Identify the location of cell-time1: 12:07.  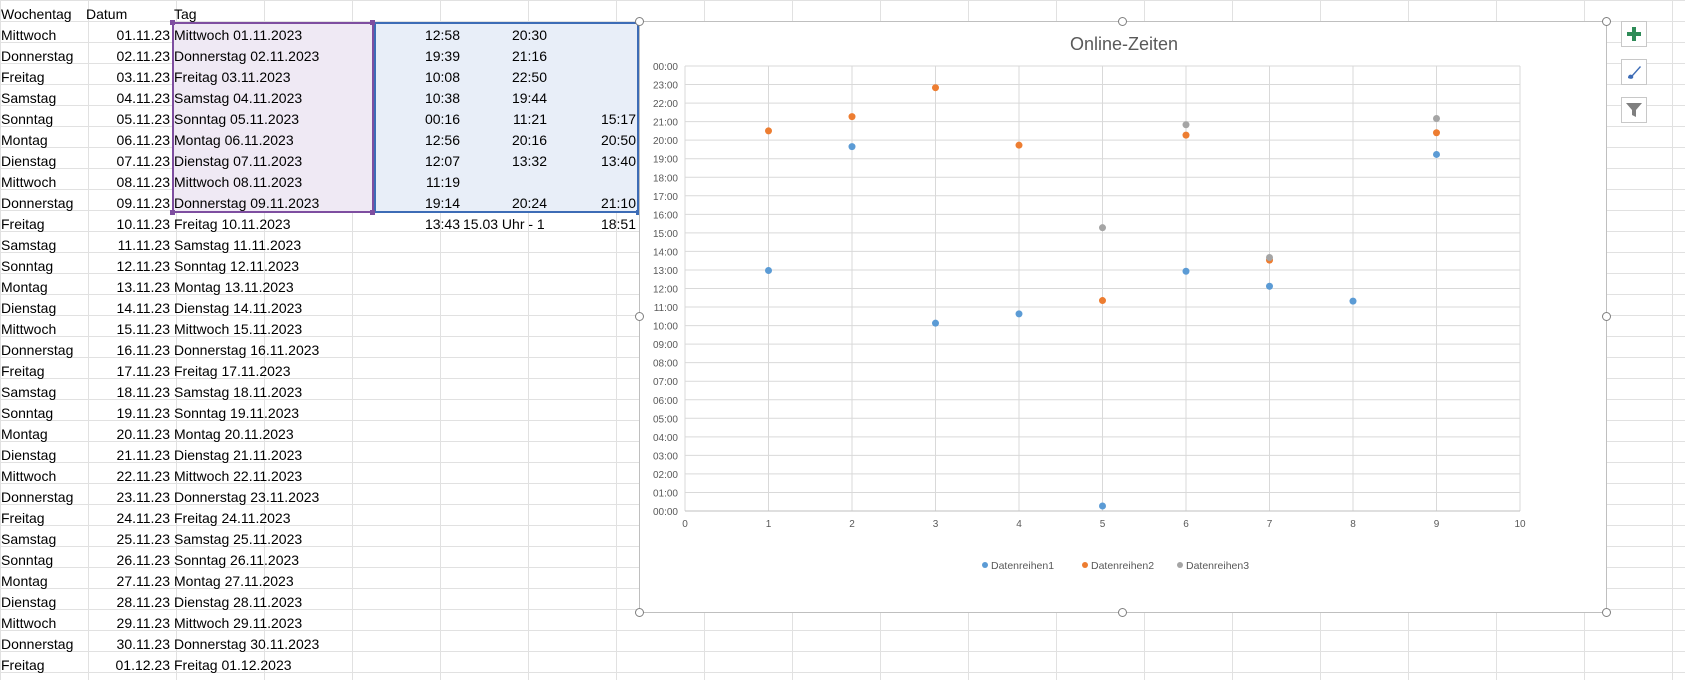
(418, 161).